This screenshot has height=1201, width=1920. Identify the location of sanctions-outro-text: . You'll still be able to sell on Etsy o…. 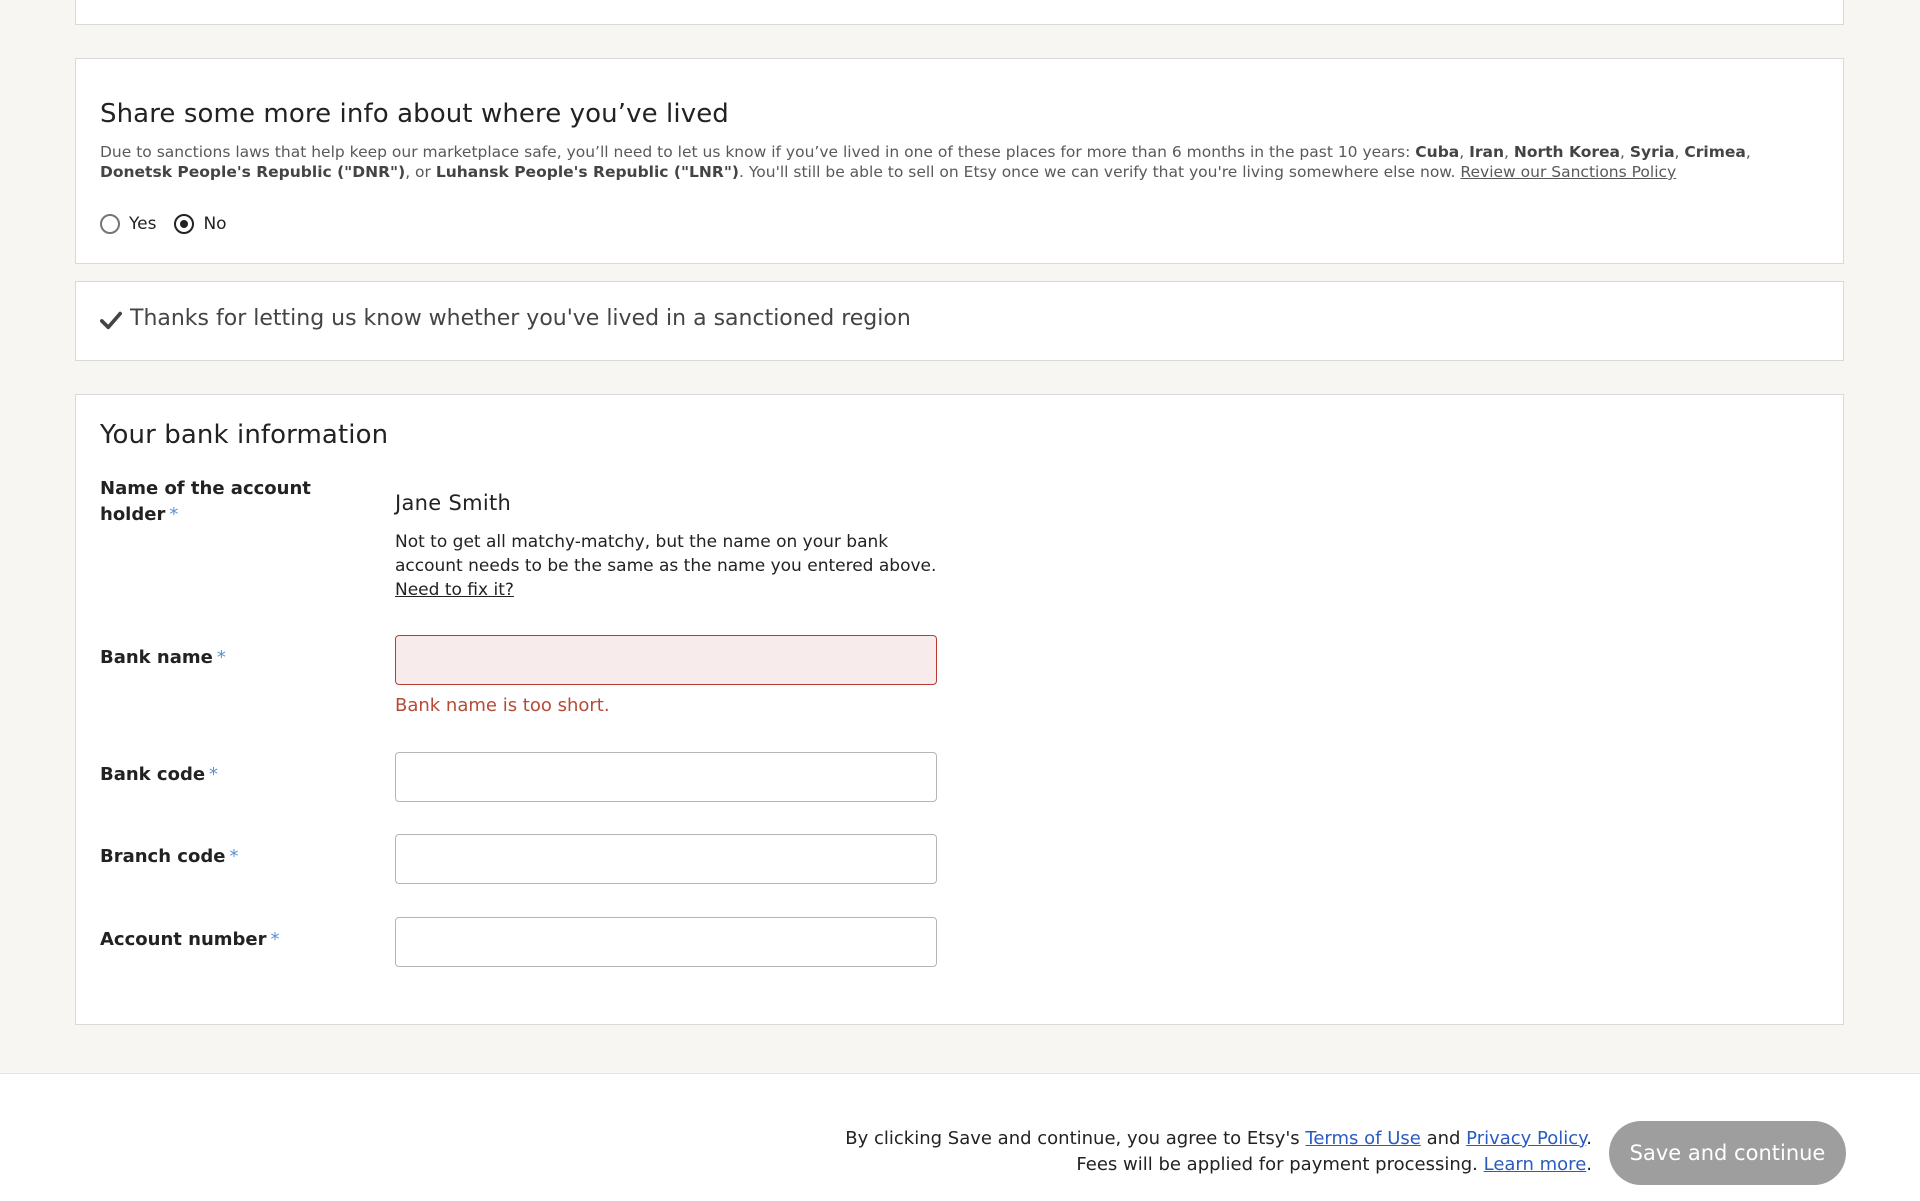
(1100, 172).